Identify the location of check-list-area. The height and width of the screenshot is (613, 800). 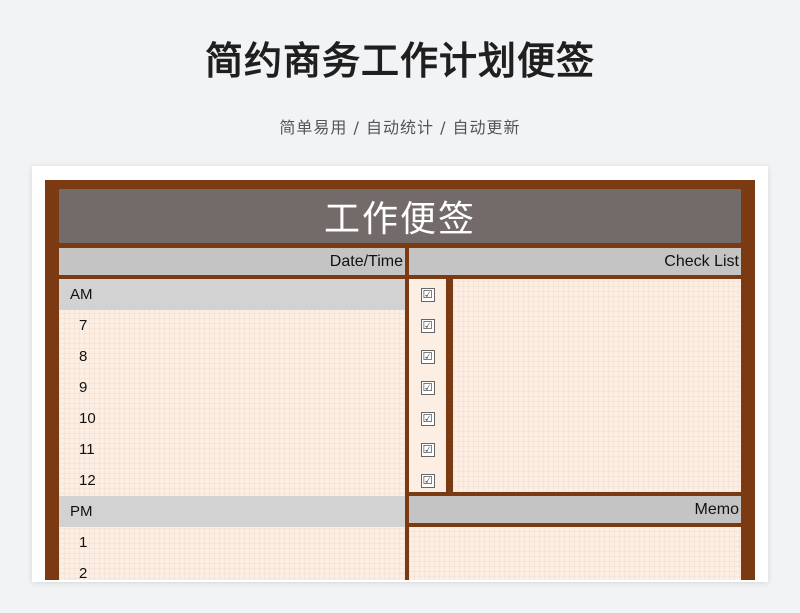
(597, 385).